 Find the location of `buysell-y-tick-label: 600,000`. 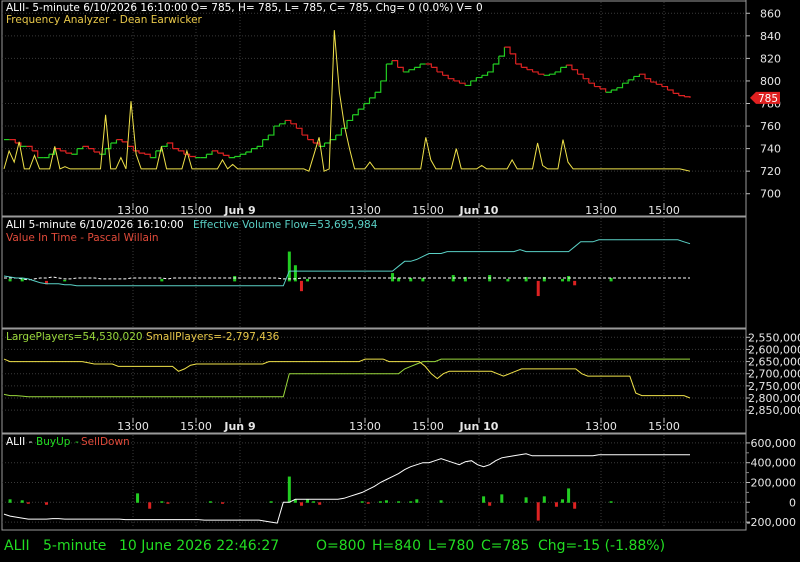

buysell-y-tick-label: 600,000 is located at coordinates (774, 443).